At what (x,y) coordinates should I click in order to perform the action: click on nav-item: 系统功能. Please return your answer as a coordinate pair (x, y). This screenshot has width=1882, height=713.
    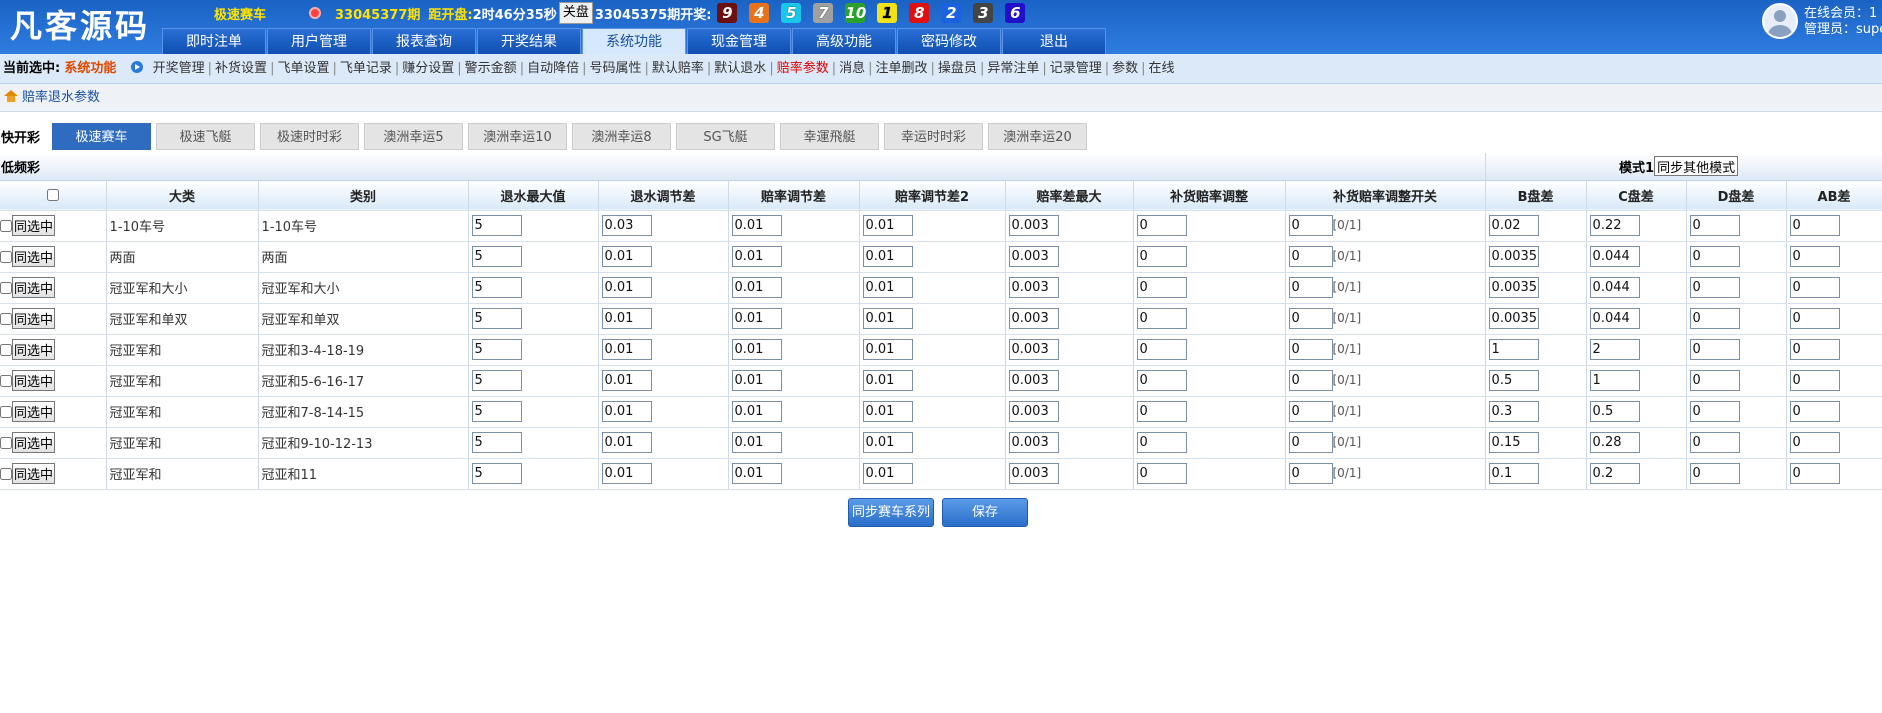
    Looking at the image, I should click on (634, 41).